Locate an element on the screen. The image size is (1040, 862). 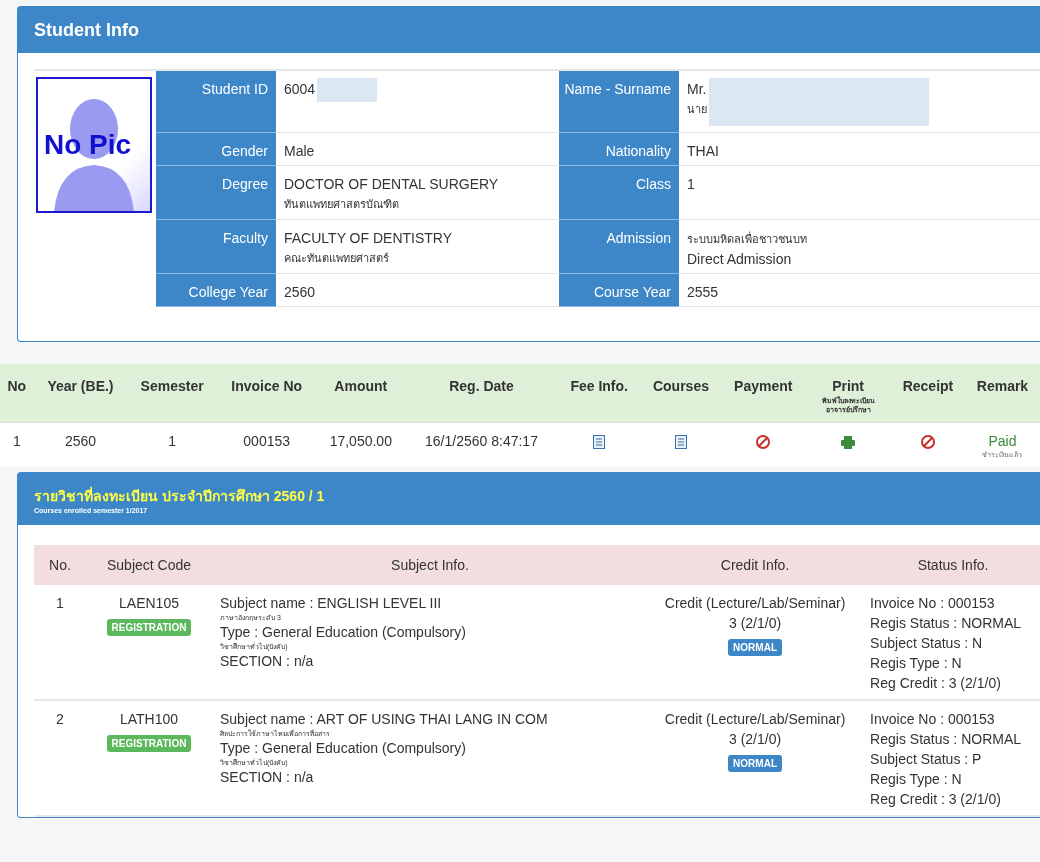
status-detail: Subject Status : P is located at coordinates (926, 759).